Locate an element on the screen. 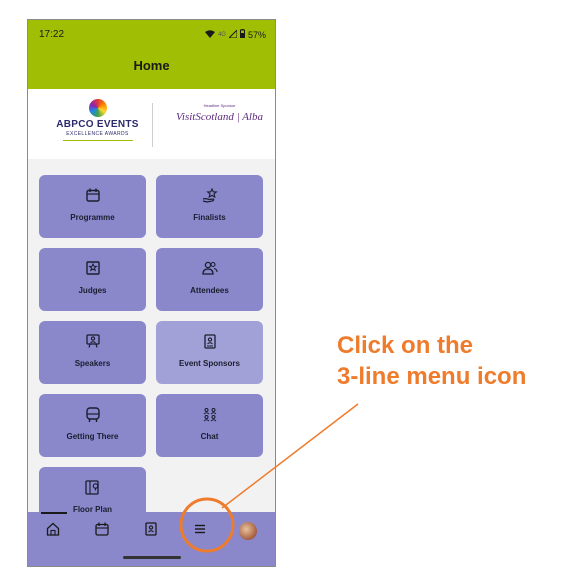 The image size is (583, 571). annotation-text: Click on the 3-line menu icon is located at coordinates (431, 361).